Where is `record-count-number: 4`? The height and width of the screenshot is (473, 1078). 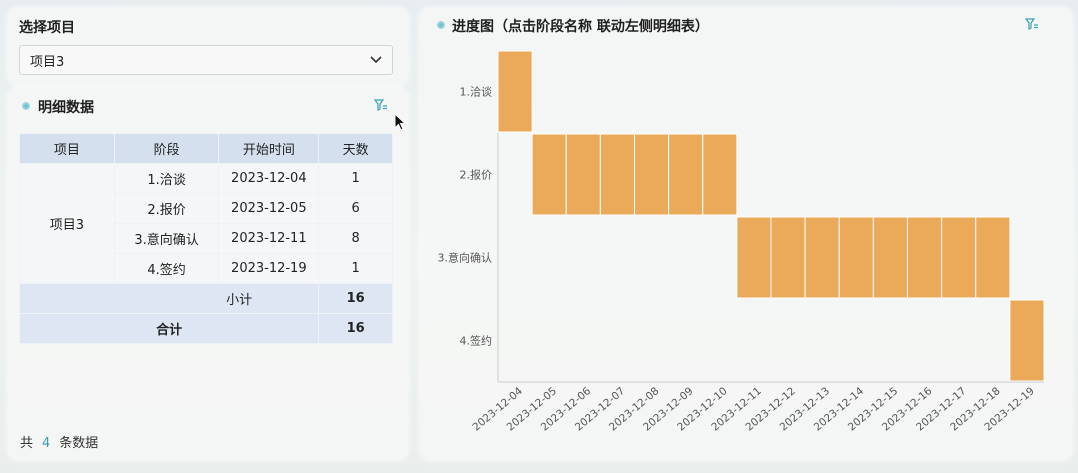
record-count-number: 4 is located at coordinates (46, 443).